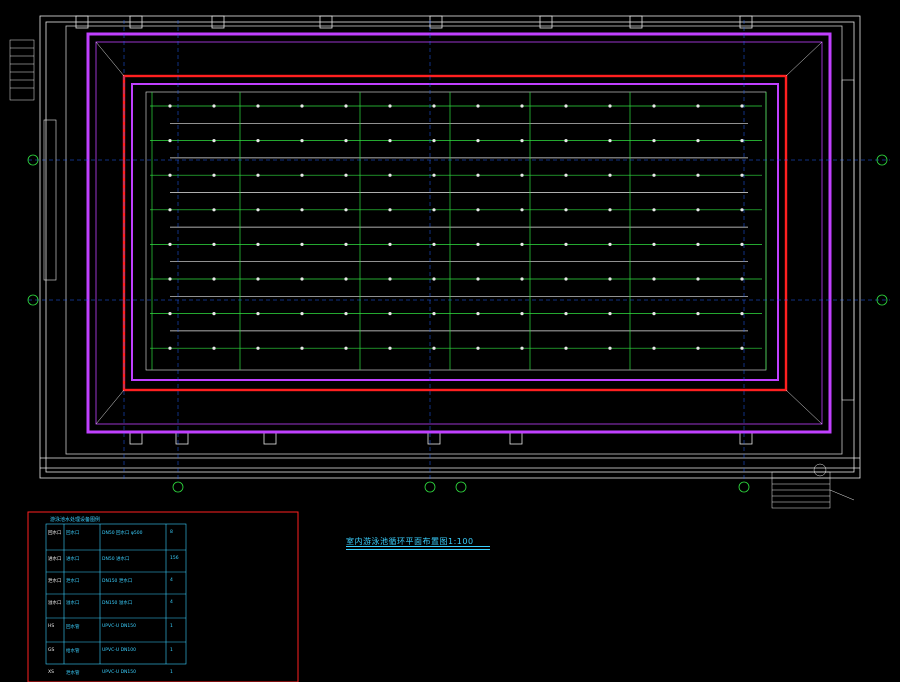  Describe the element at coordinates (73, 533) in the screenshot. I see `legend-name-cell: 回水口` at that location.